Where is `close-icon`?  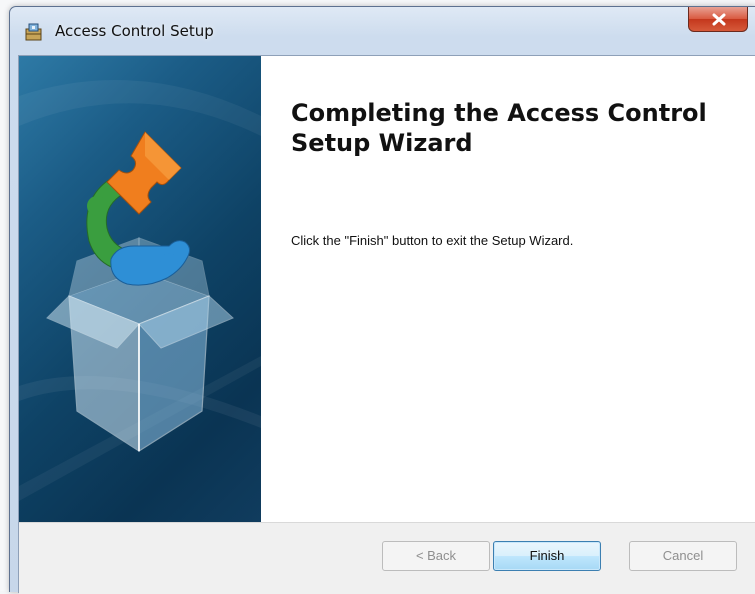
close-icon is located at coordinates (719, 19).